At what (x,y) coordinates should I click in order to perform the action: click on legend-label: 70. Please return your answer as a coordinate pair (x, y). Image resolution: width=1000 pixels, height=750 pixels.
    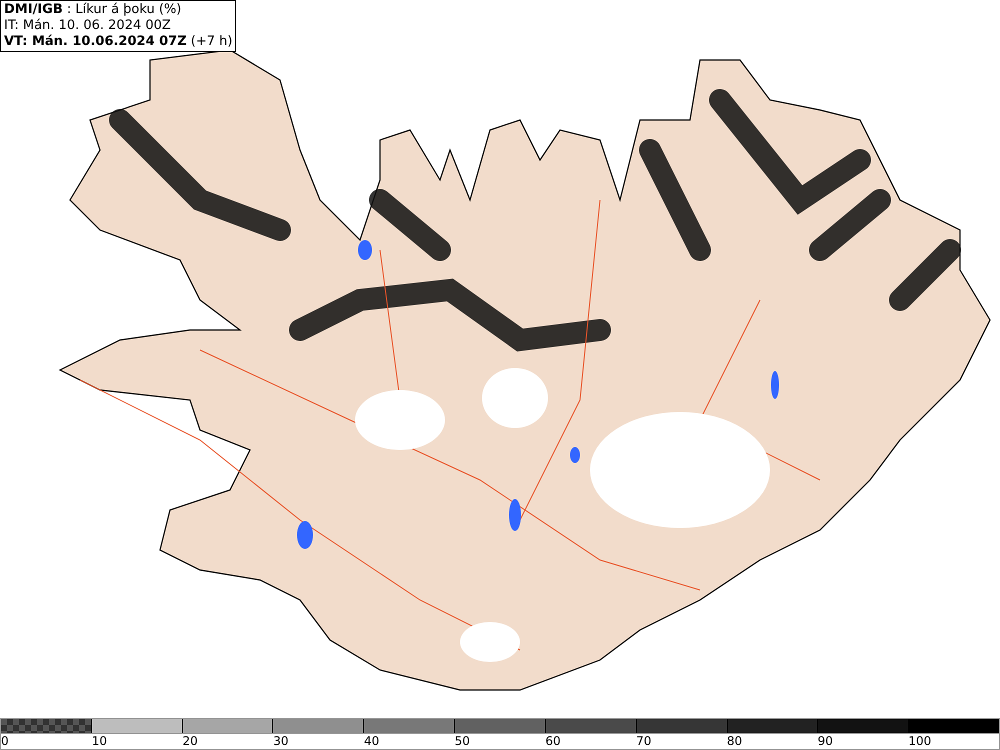
    Looking at the image, I should click on (644, 741).